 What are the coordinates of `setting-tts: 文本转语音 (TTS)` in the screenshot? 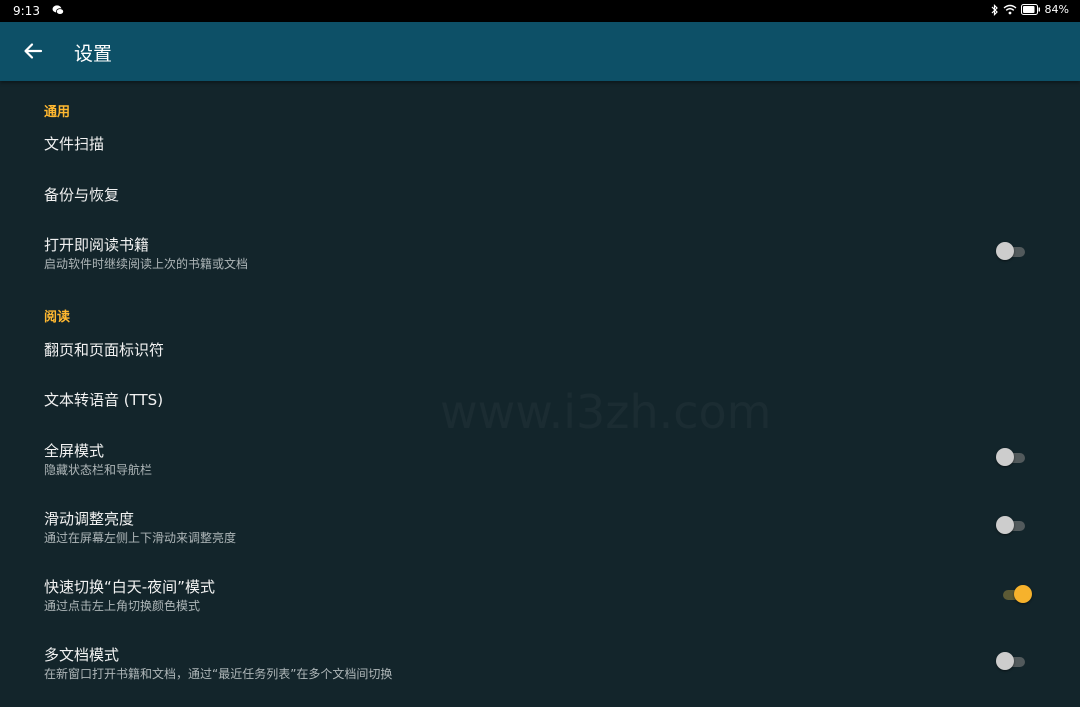 It's located at (540, 404).